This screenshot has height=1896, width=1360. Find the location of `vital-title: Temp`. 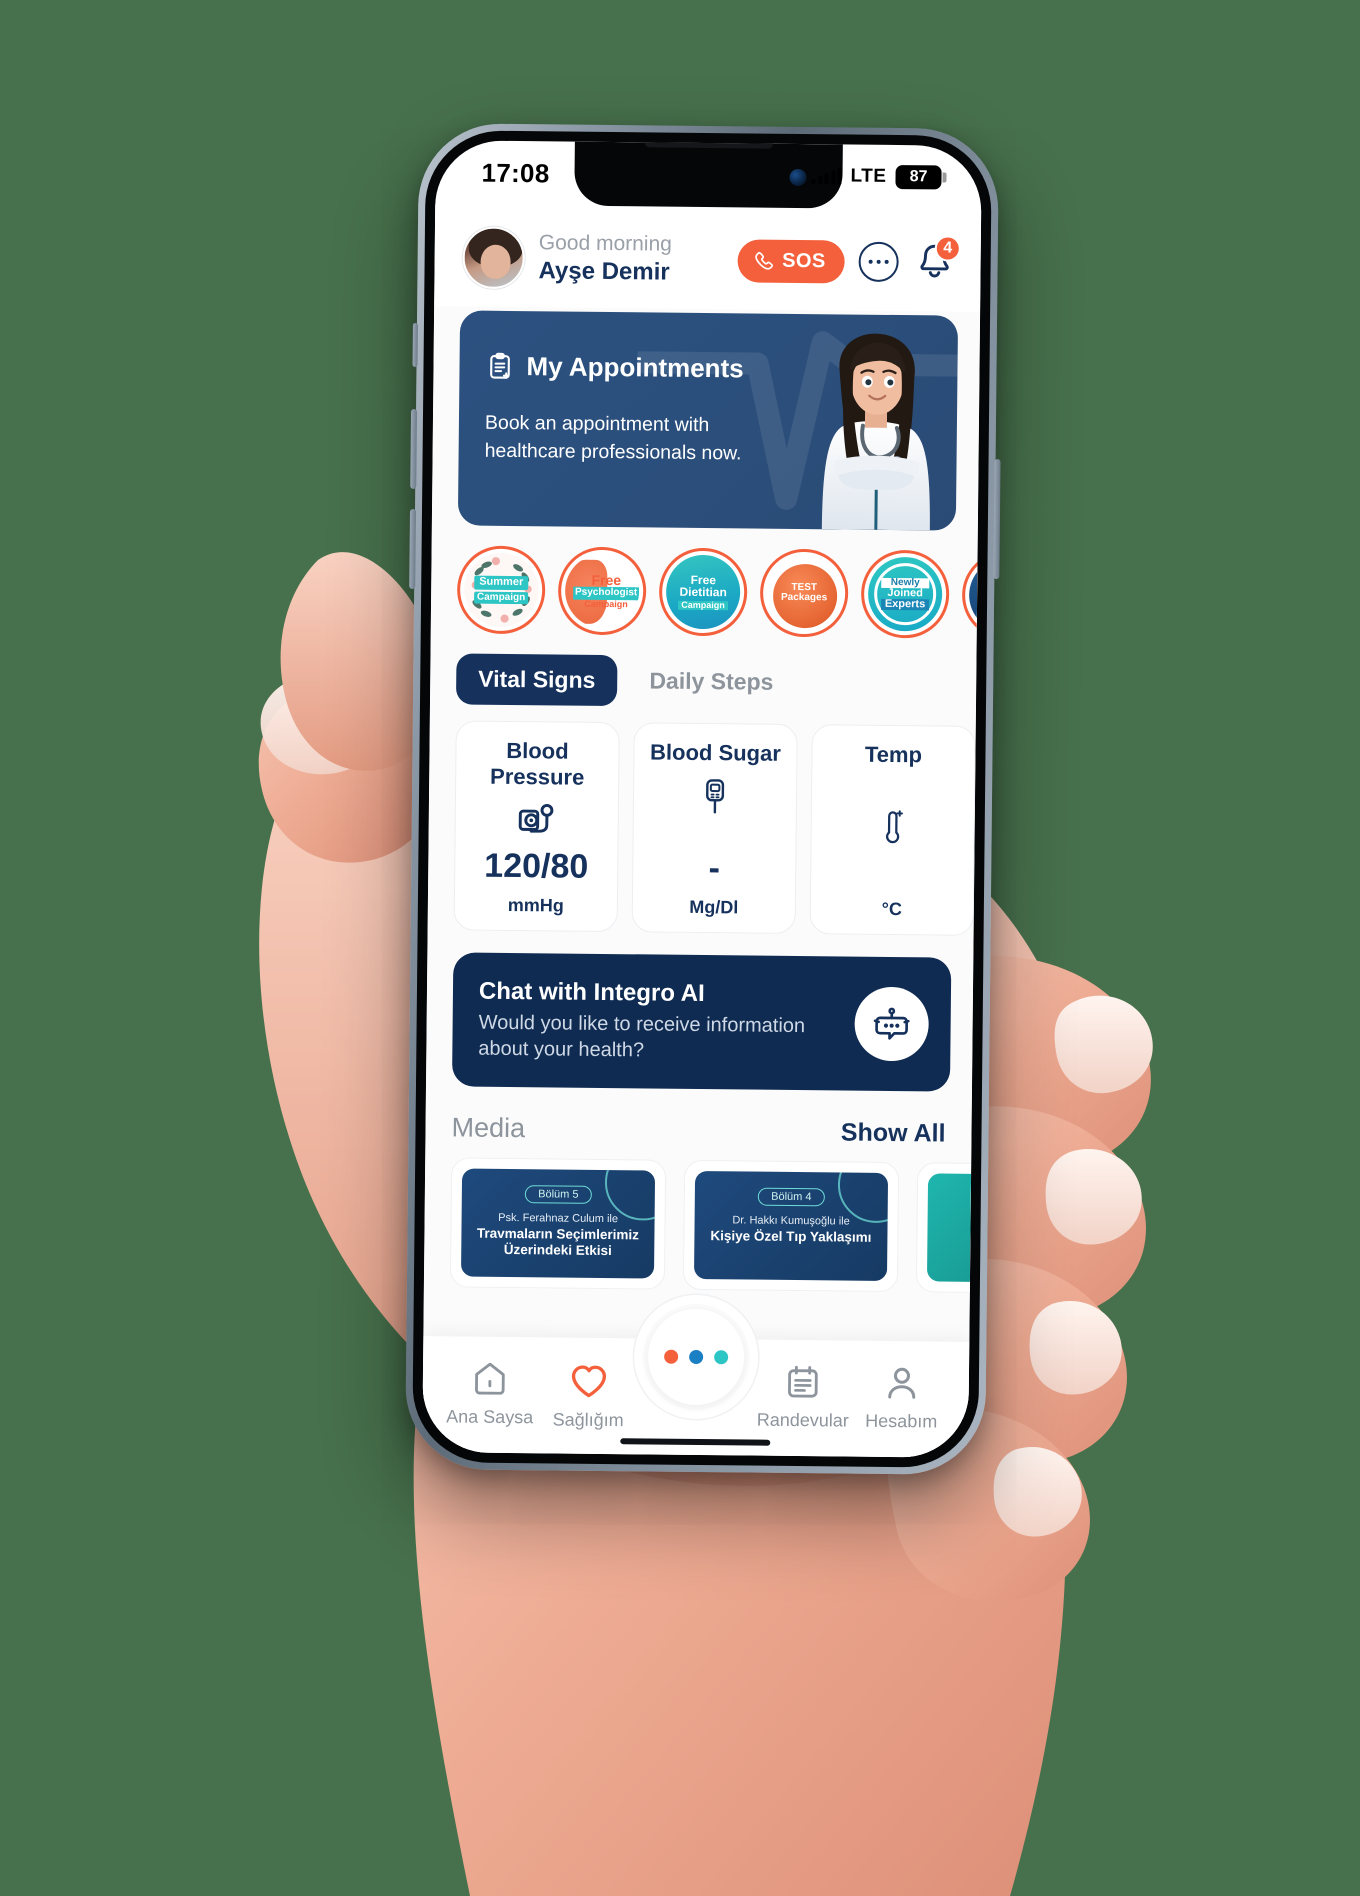

vital-title: Temp is located at coordinates (893, 754).